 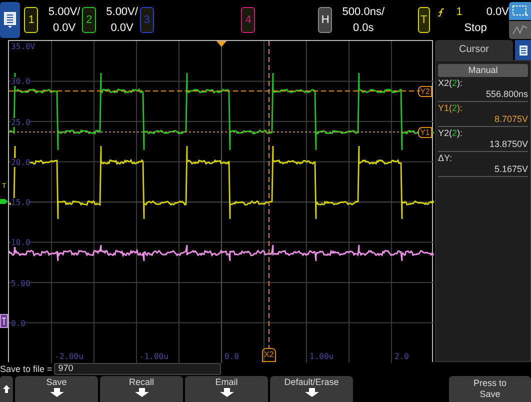 I want to click on waveform-icon, so click(x=520, y=30).